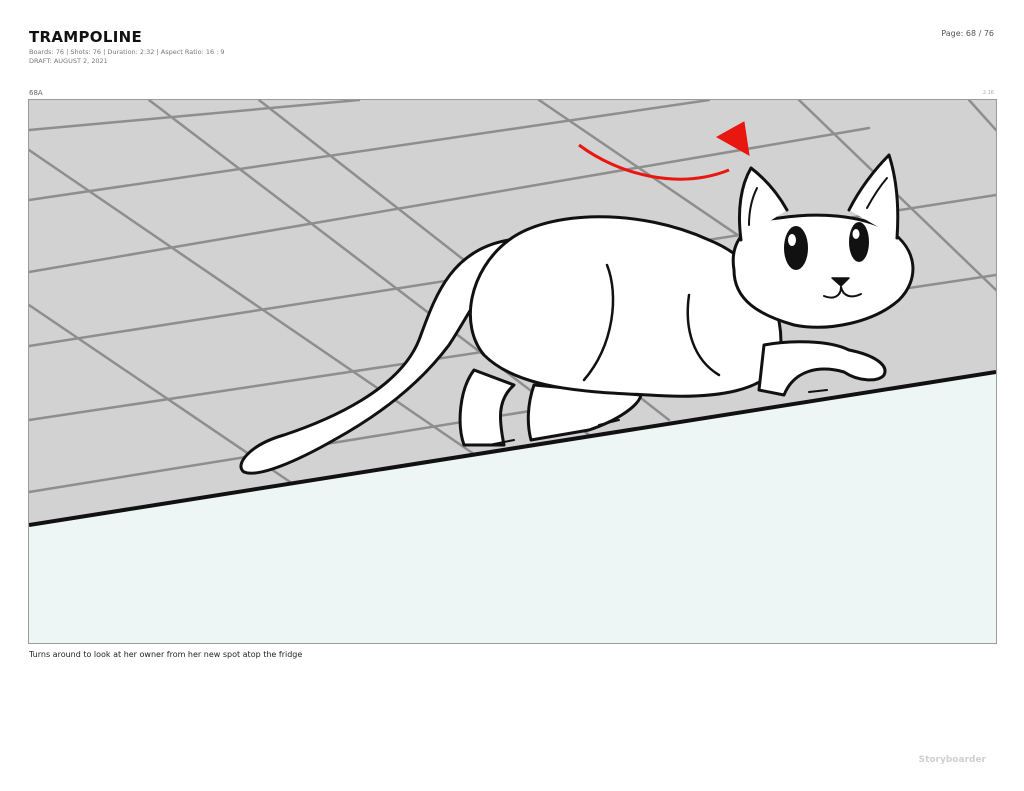 The image size is (1024, 791). Describe the element at coordinates (68, 61) in the screenshot. I see `draft-date: DRAFT: AUGUST 2, 2021` at that location.